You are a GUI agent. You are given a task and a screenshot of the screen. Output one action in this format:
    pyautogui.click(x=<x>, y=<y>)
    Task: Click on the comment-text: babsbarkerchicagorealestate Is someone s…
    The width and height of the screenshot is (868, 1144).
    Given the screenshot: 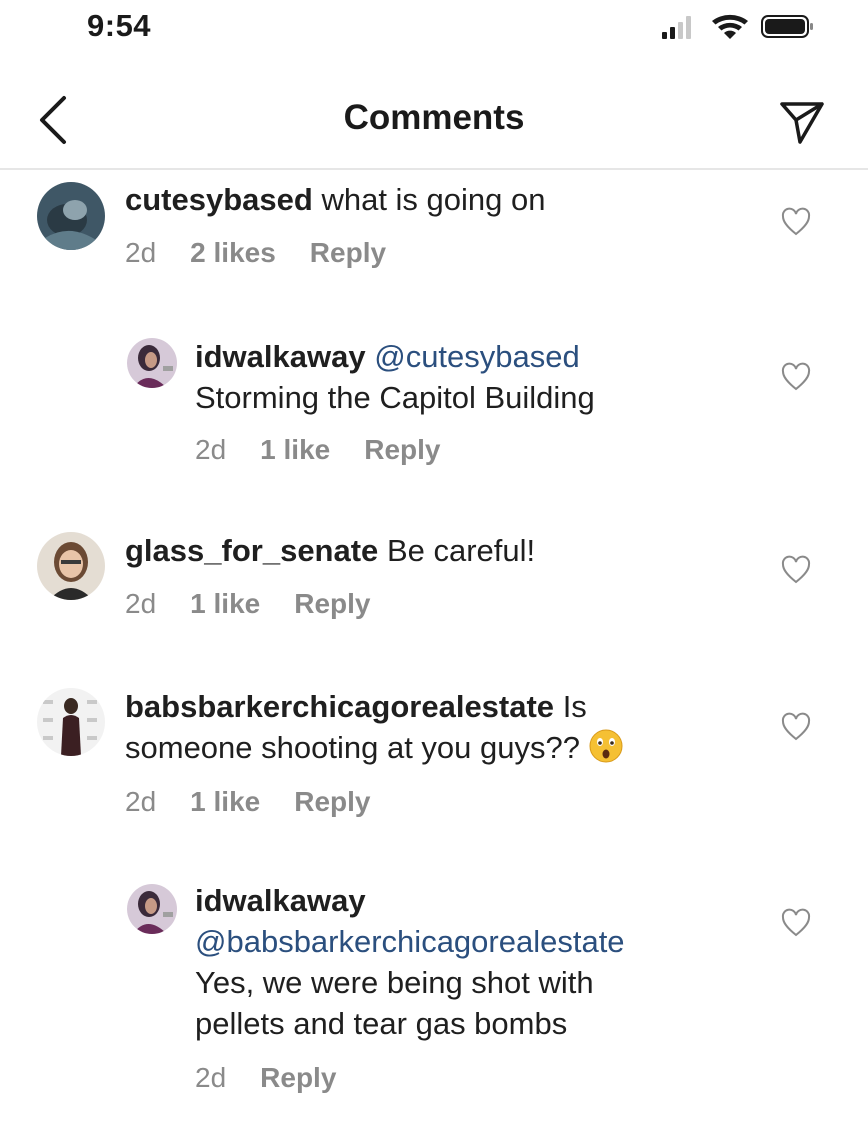 What is the action you would take?
    pyautogui.click(x=374, y=727)
    